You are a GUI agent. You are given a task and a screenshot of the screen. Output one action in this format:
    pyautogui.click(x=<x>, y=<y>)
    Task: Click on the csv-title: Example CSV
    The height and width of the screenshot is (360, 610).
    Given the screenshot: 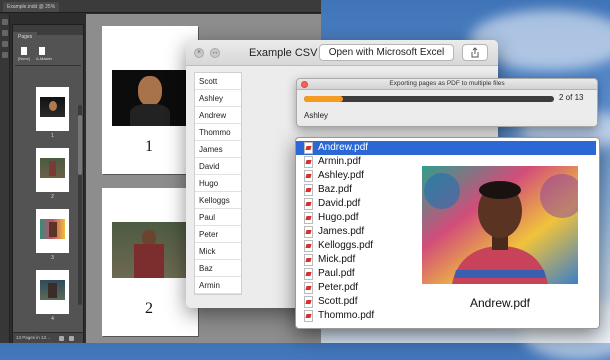 What is the action you would take?
    pyautogui.click(x=283, y=53)
    